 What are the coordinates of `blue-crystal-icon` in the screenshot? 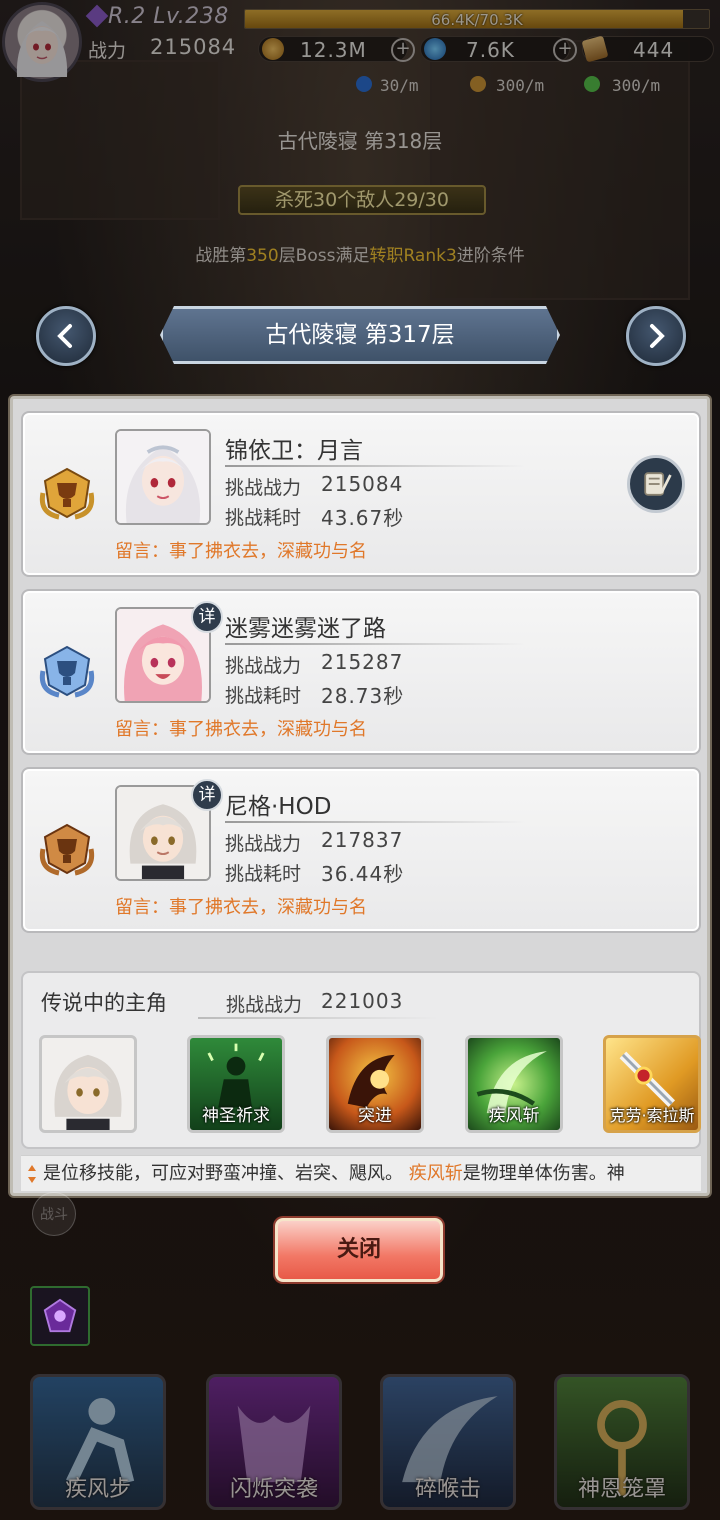 It's located at (435, 49).